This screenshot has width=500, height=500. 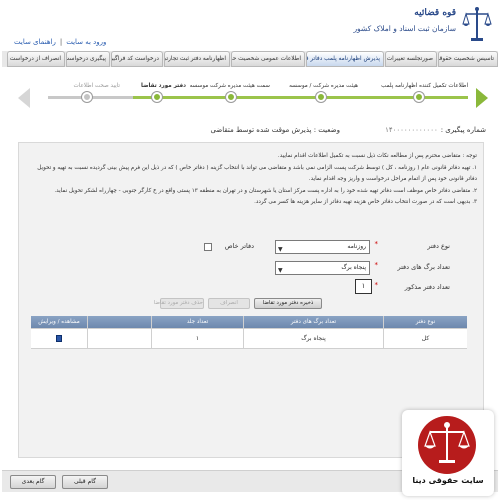 I want to click on site-logo: قوه قضائیه سازمان ثبت اسناد و املاک کشور, so click(x=422, y=25).